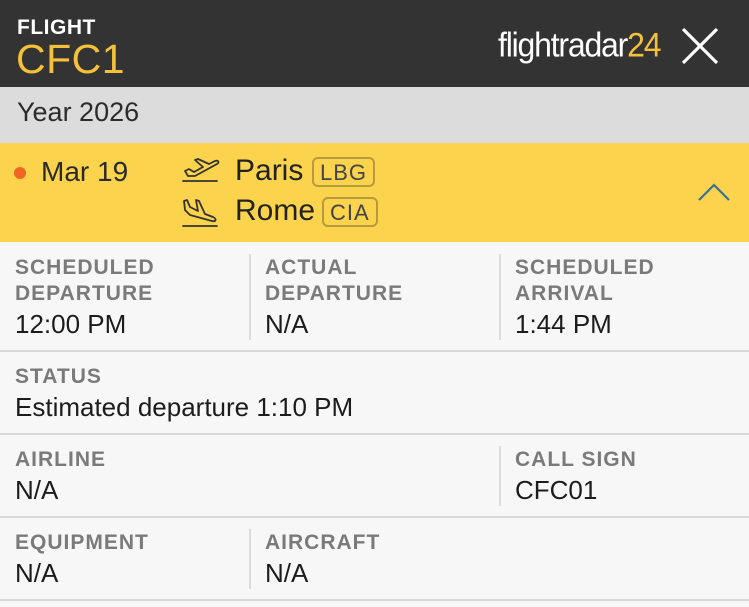 This screenshot has height=607, width=749. Describe the element at coordinates (624, 475) in the screenshot. I see `call-sign-cell: CALL SIGN CFC01` at that location.